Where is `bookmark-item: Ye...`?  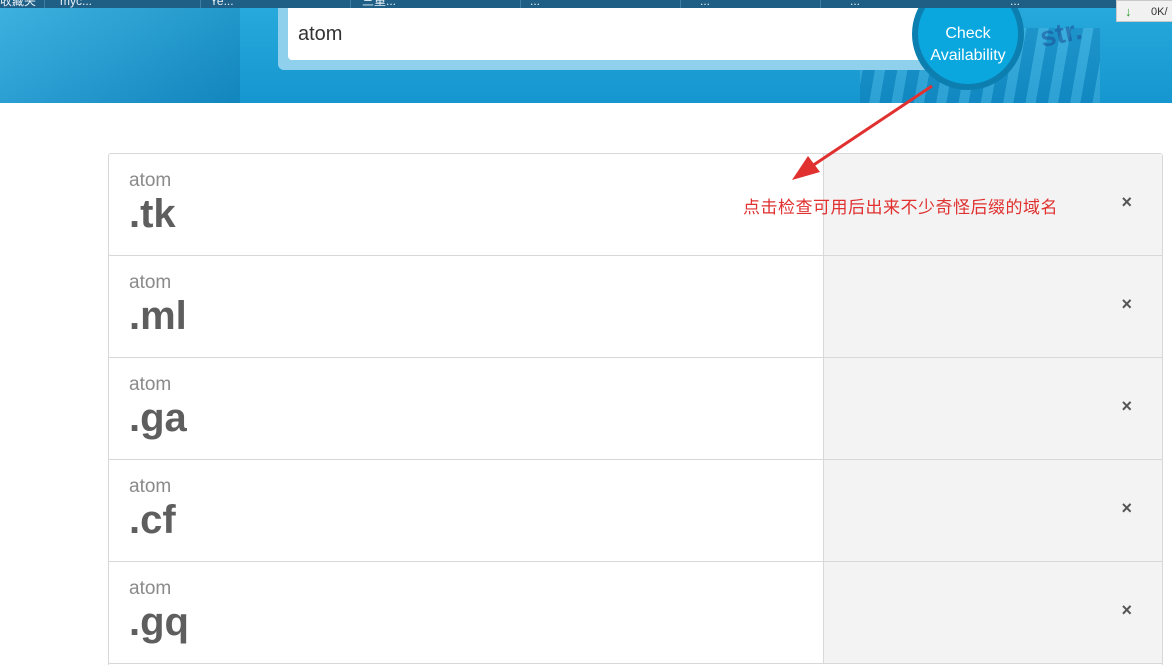
bookmark-item: Ye... is located at coordinates (222, 4).